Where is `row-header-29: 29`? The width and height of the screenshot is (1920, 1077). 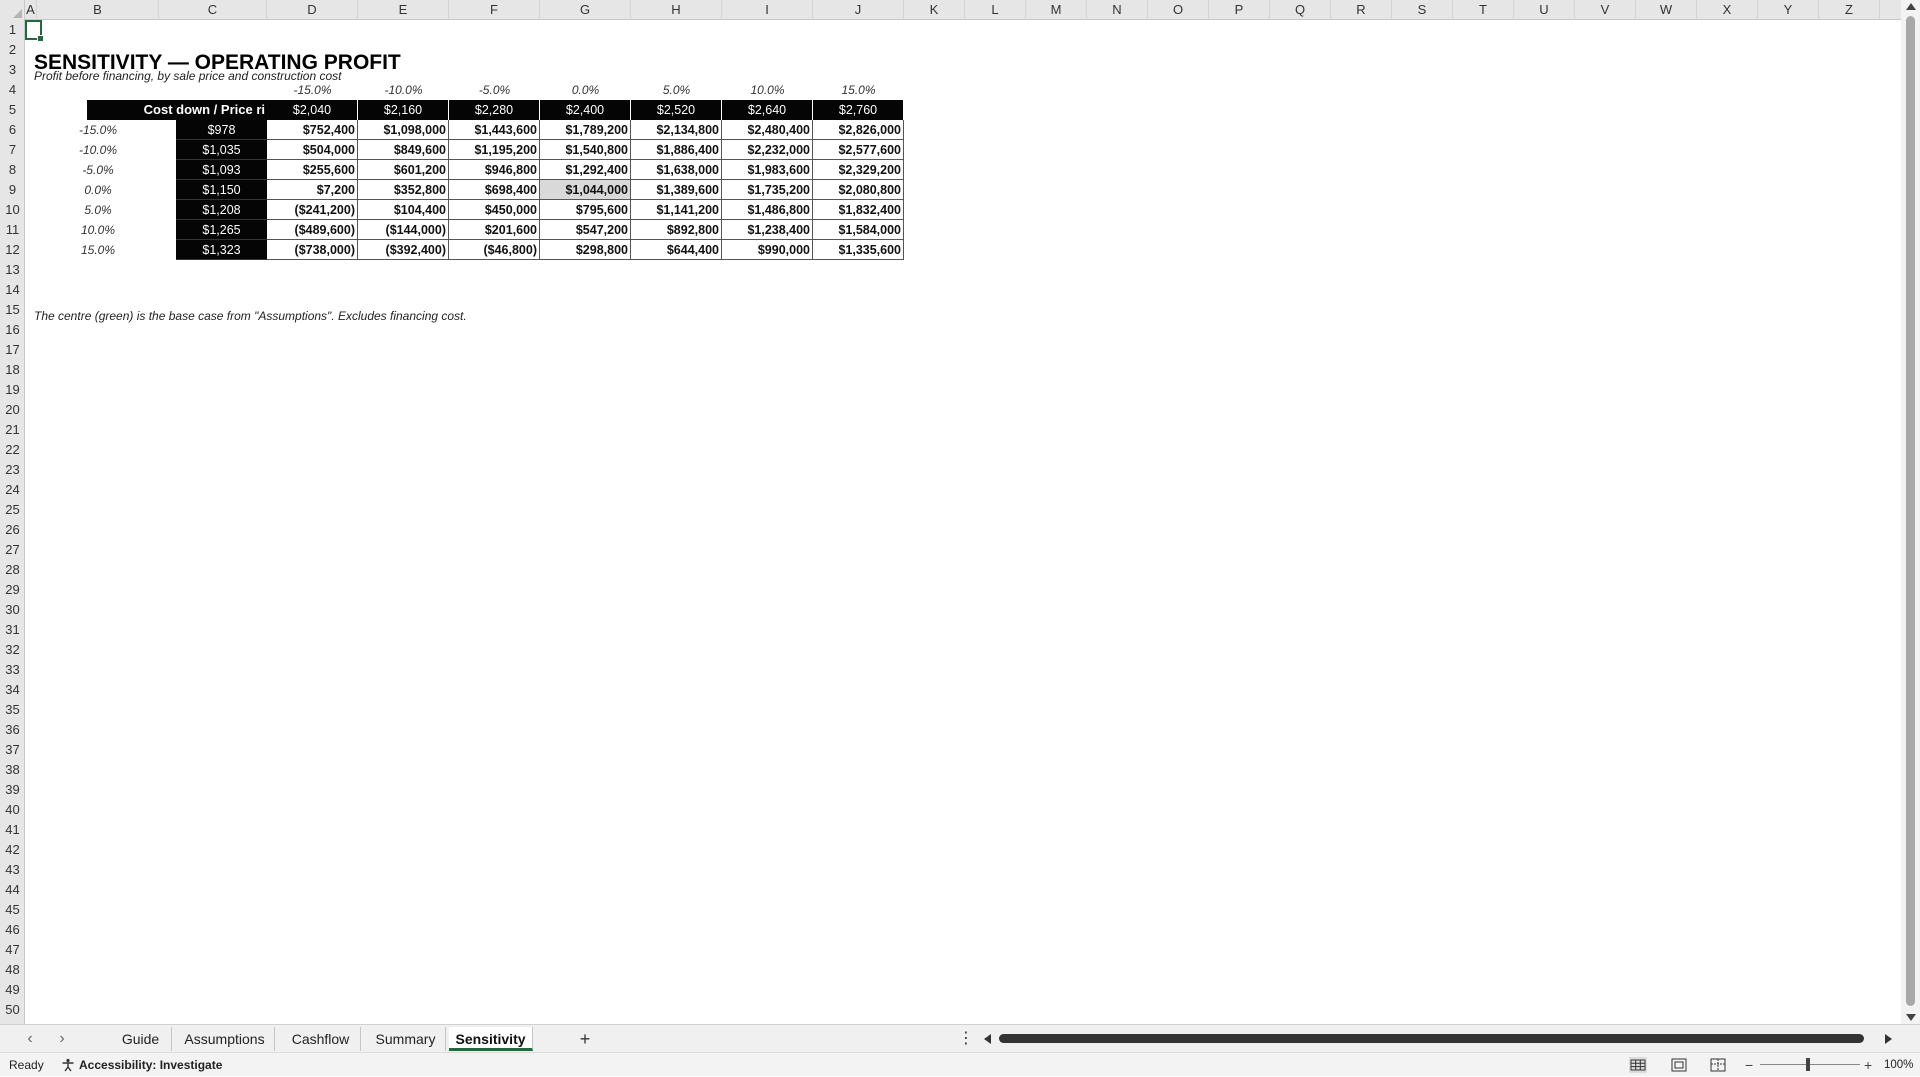 row-header-29: 29 is located at coordinates (12, 590).